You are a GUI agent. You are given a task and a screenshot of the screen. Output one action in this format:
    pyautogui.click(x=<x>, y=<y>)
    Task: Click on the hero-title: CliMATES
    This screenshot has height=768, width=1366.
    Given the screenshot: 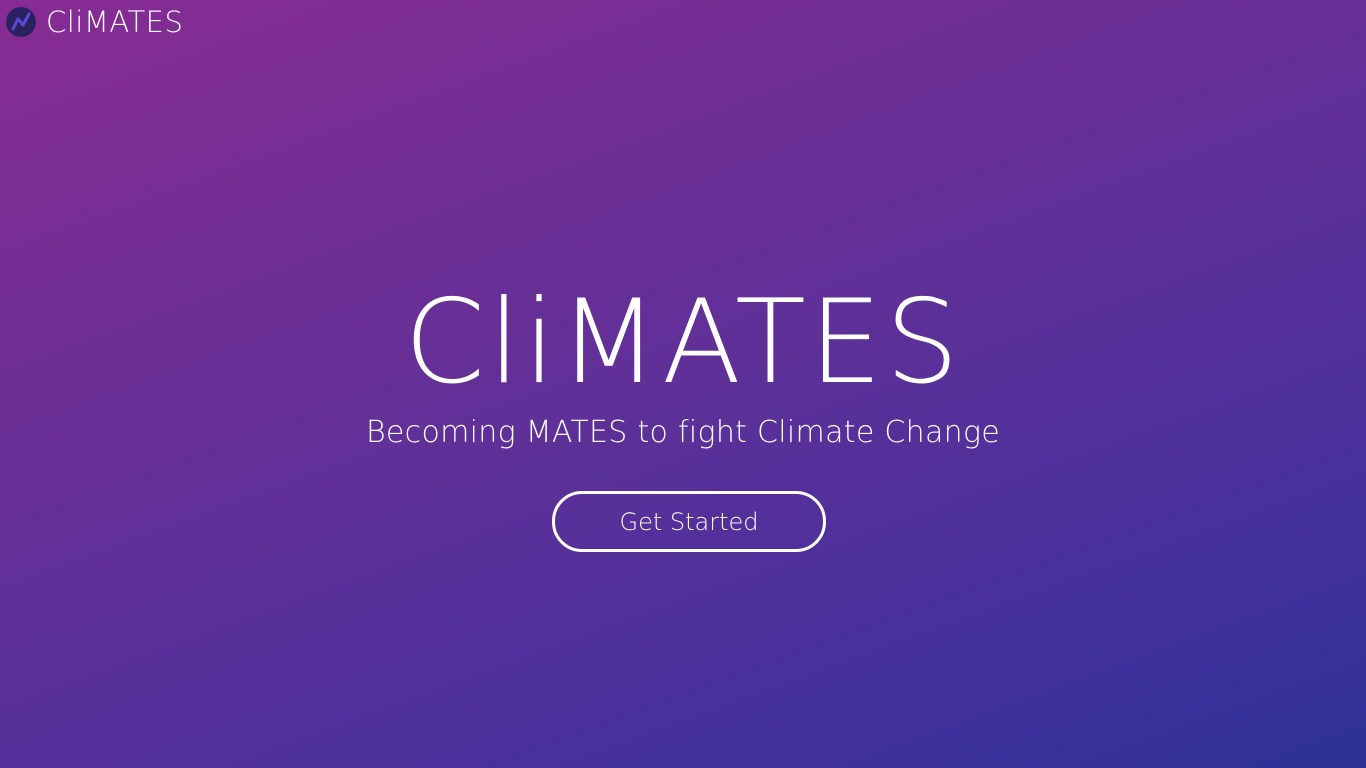 What is the action you would take?
    pyautogui.click(x=683, y=342)
    